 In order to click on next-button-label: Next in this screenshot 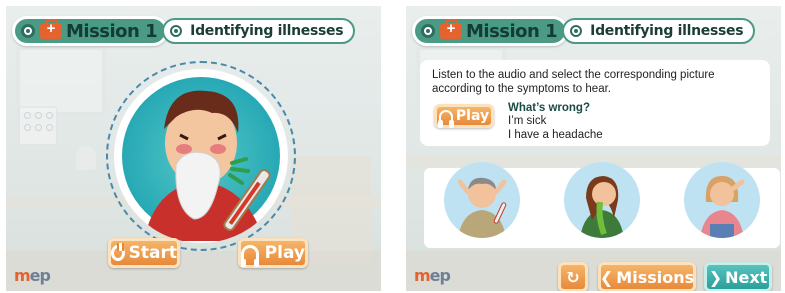, I will do `click(746, 277)`.